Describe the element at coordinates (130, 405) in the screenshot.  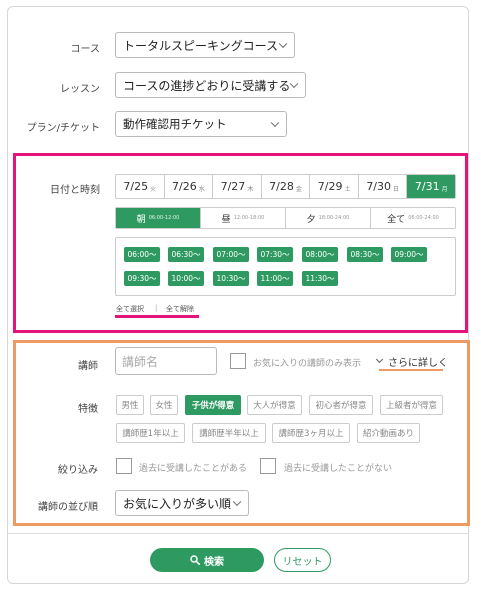
I see `feature-tag-male: 男性` at that location.